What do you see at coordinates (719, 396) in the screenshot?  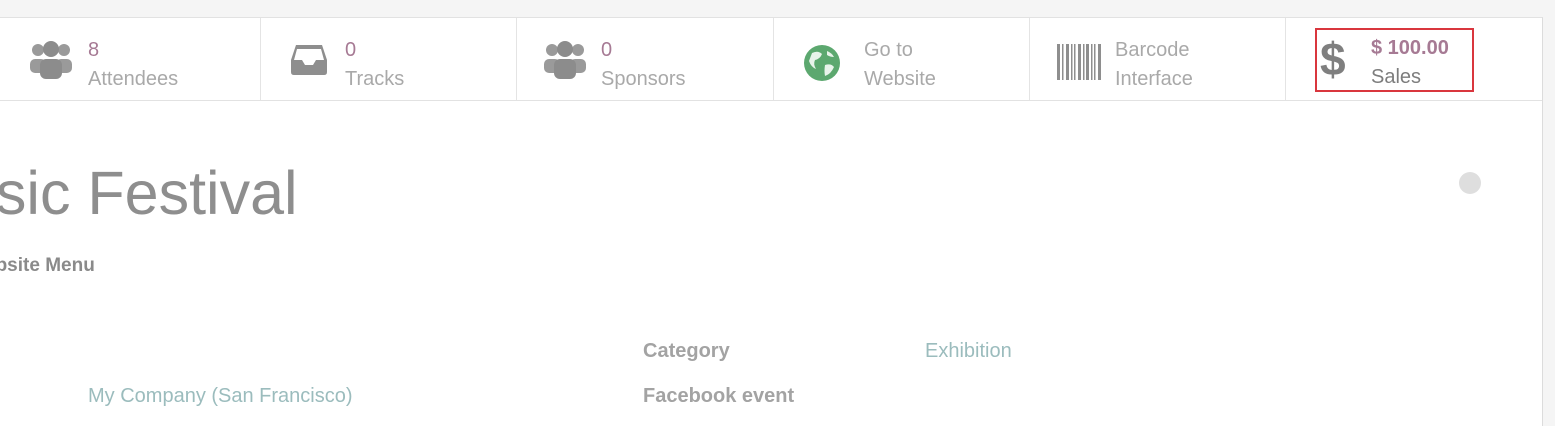 I see `facebook-event-label: Facebook event` at bounding box center [719, 396].